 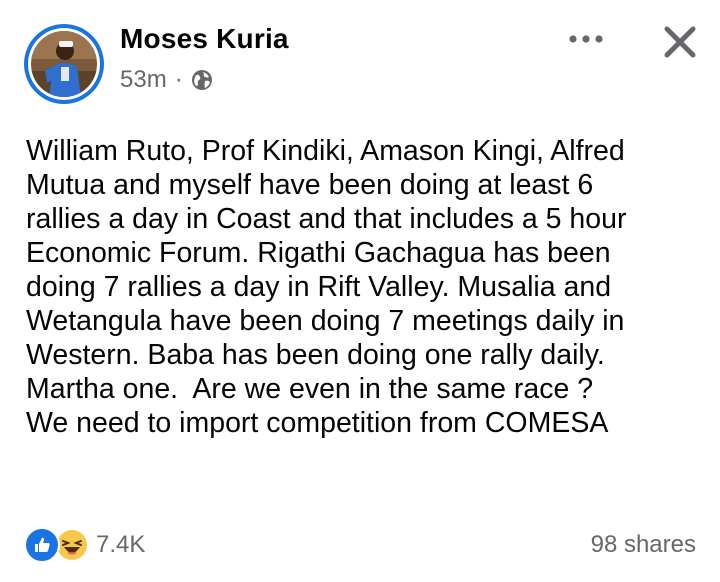 I want to click on post-meta: 53m ·, so click(x=166, y=80).